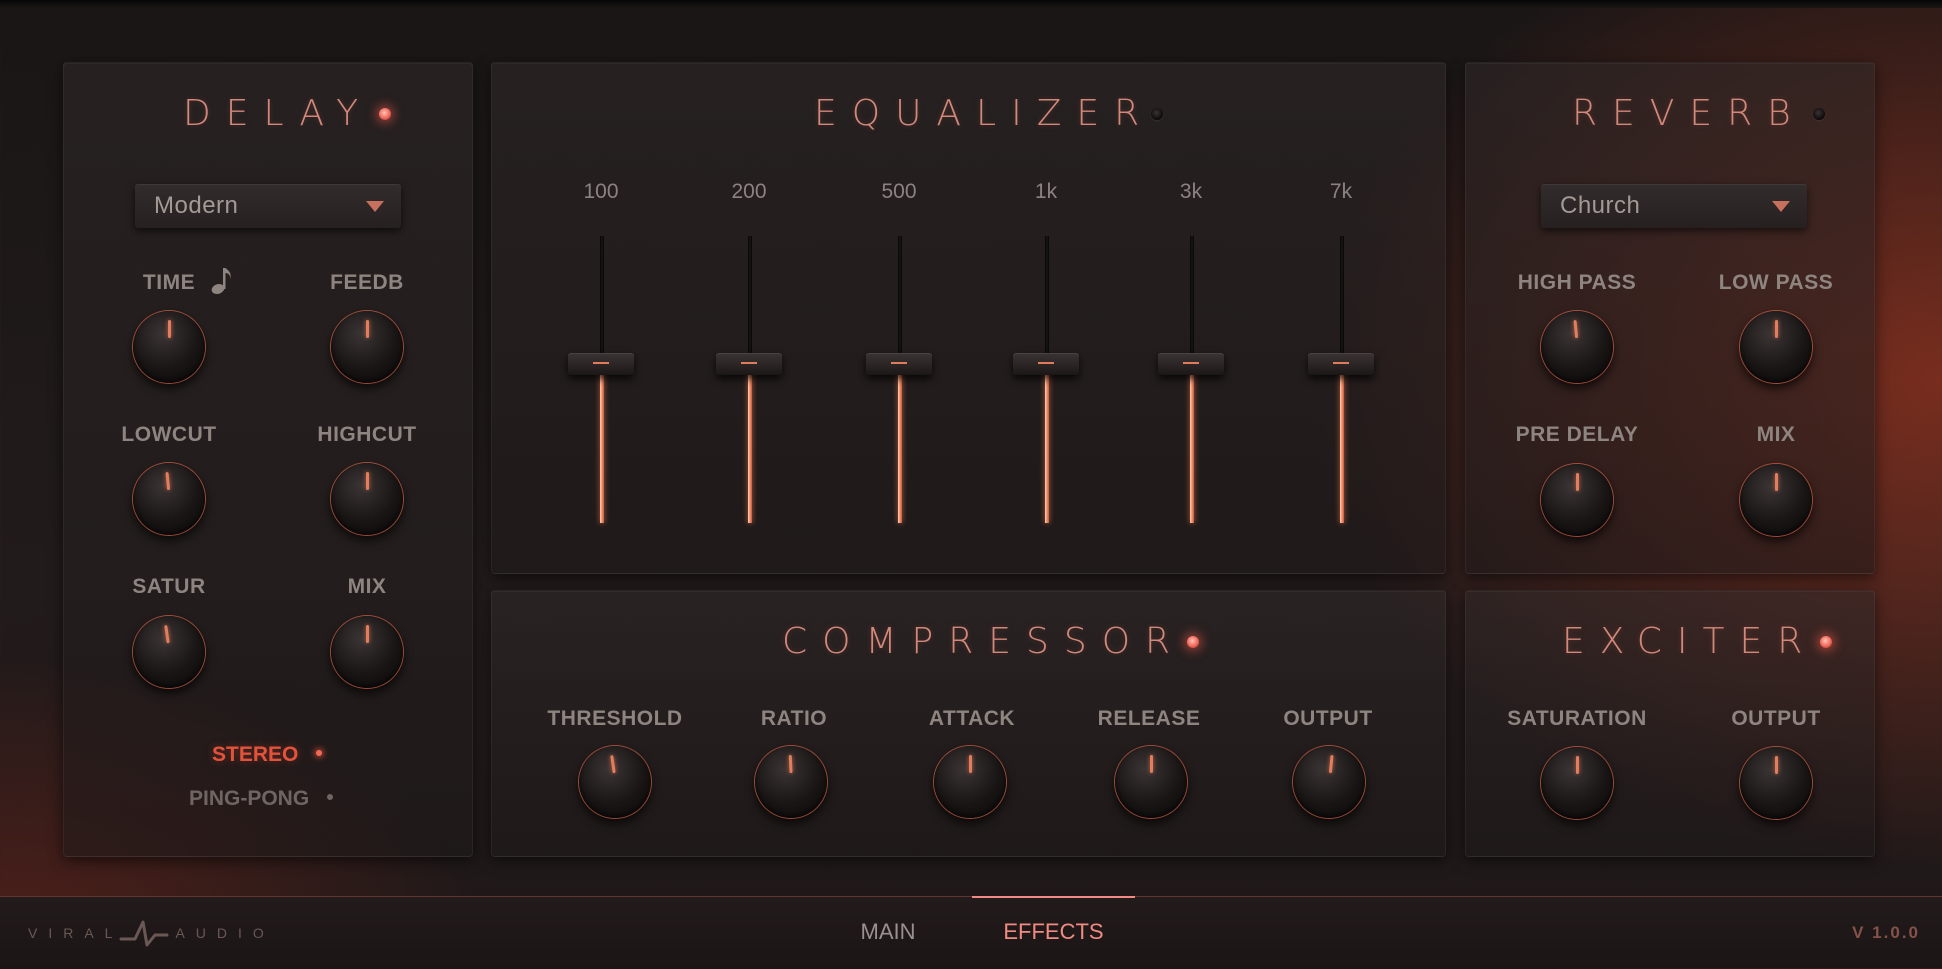 The width and height of the screenshot is (1942, 969). What do you see at coordinates (367, 282) in the screenshot?
I see `delay-feedb-label: FEEDB` at bounding box center [367, 282].